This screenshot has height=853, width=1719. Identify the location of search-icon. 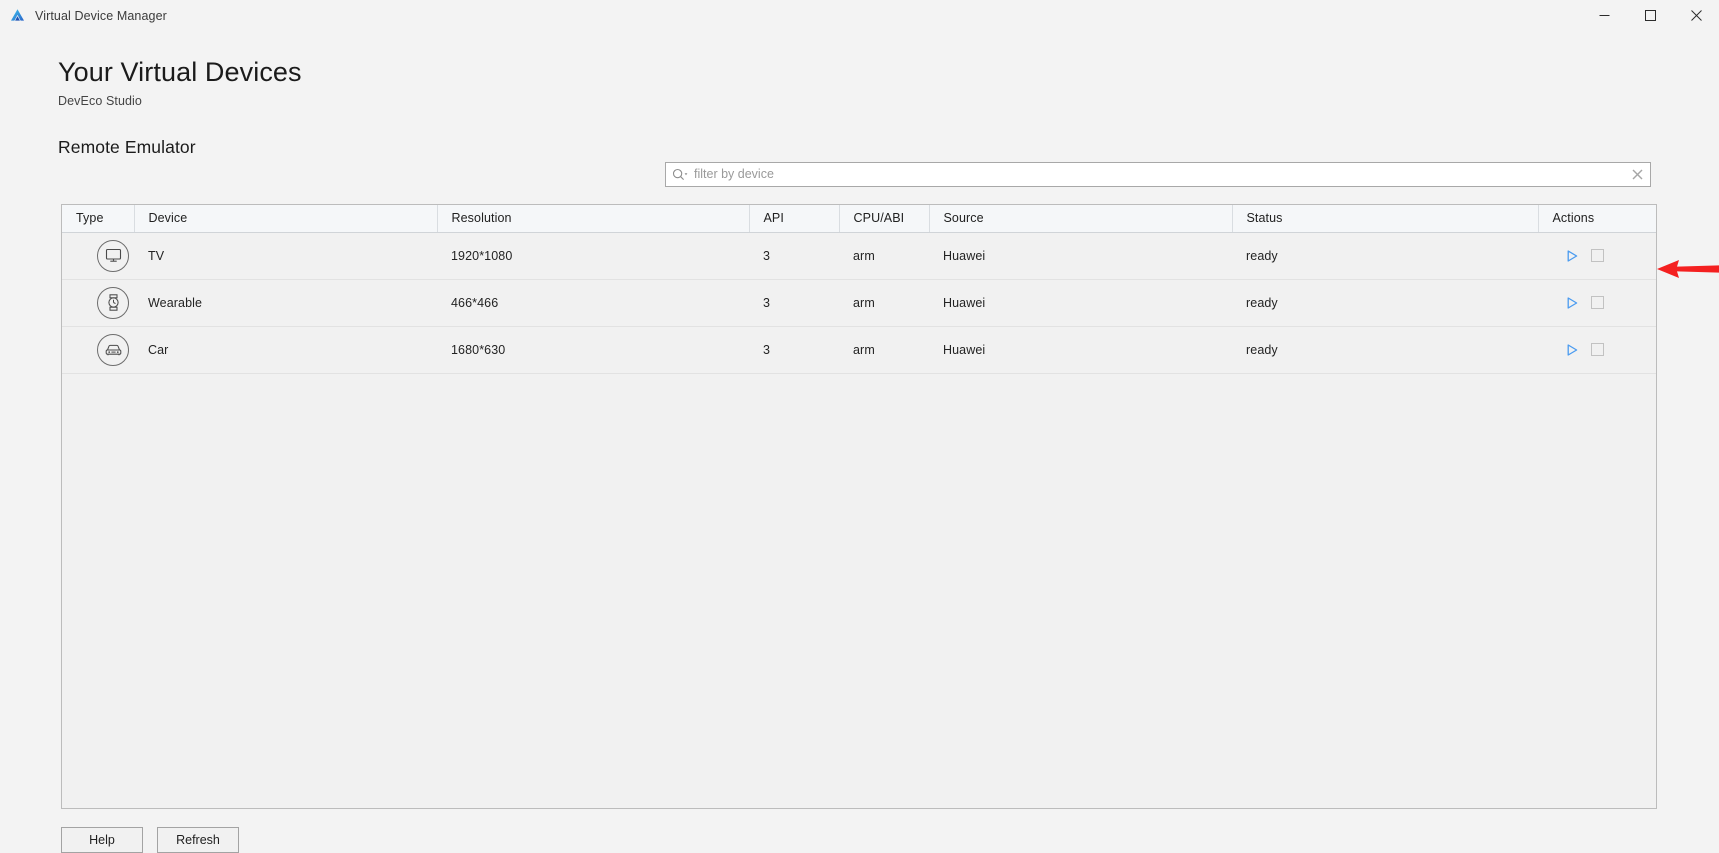
(683, 174).